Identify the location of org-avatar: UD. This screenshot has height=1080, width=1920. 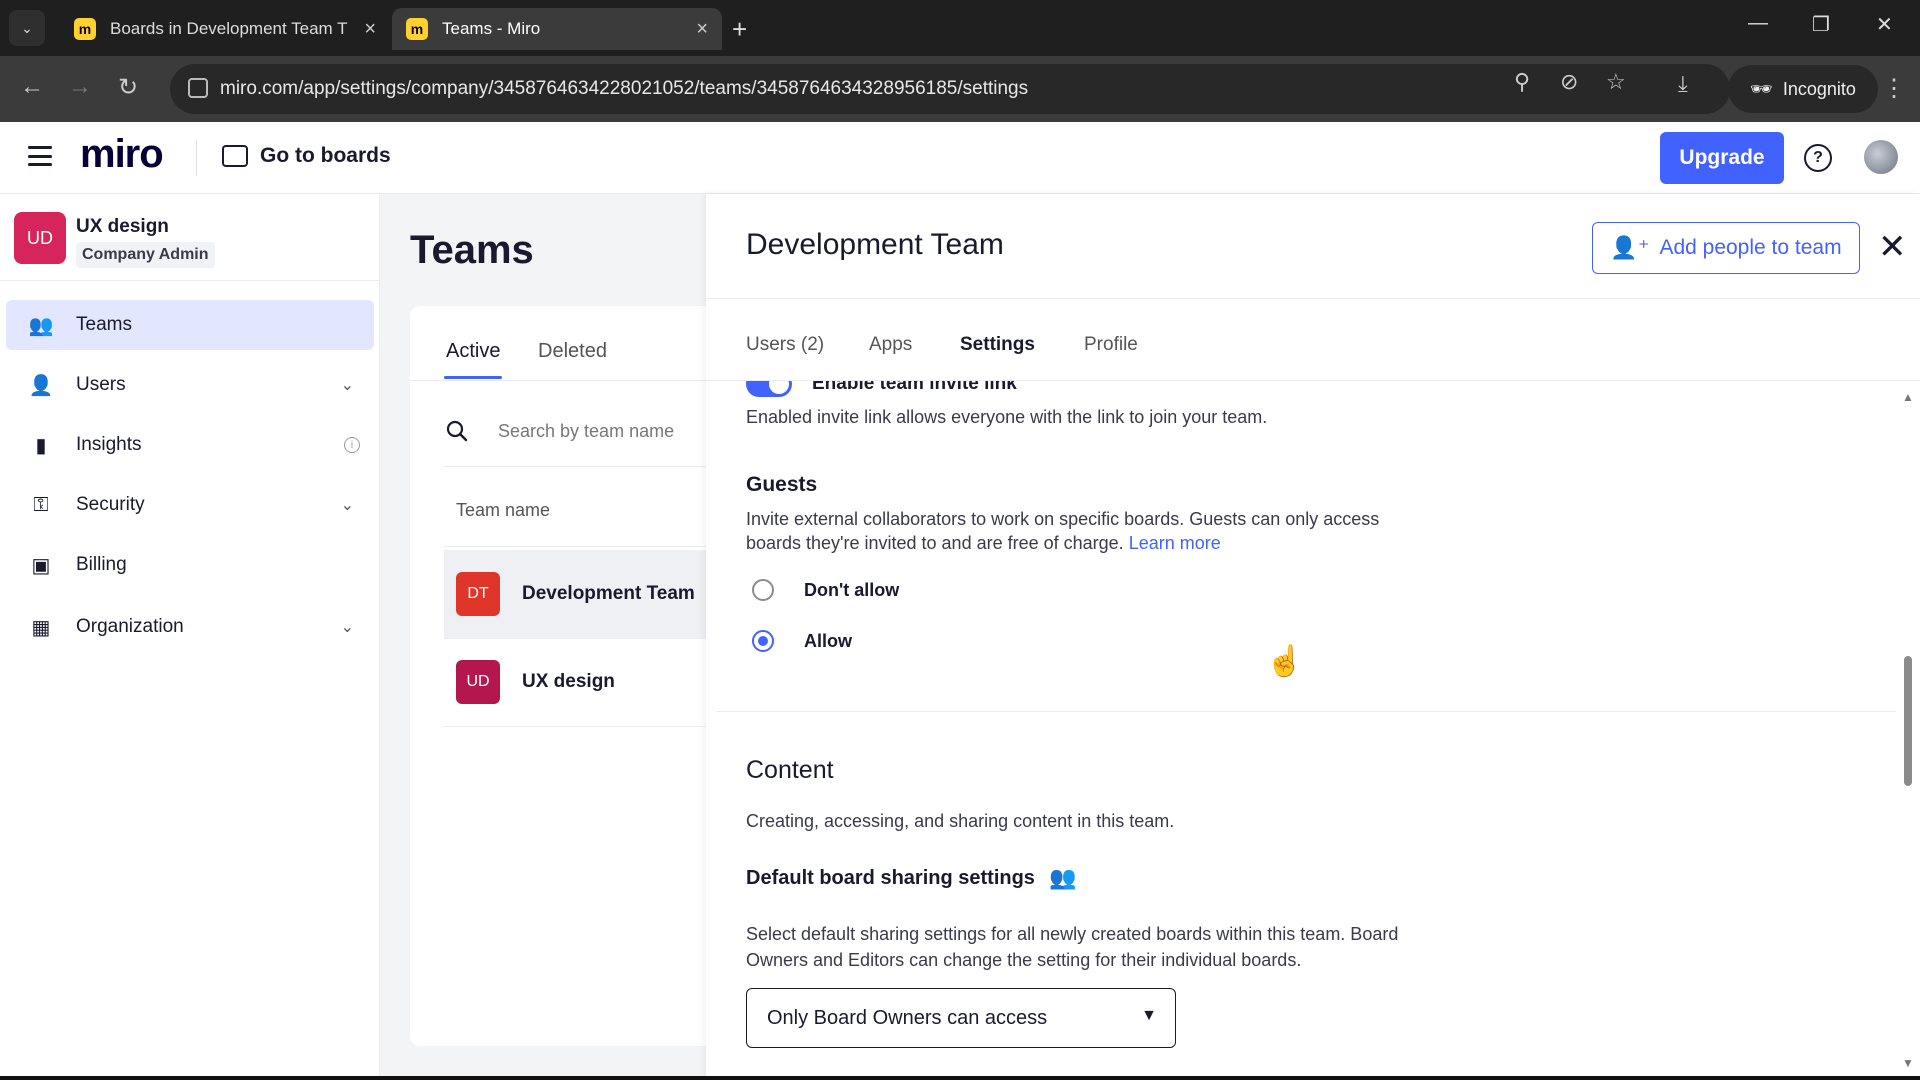
(40, 238).